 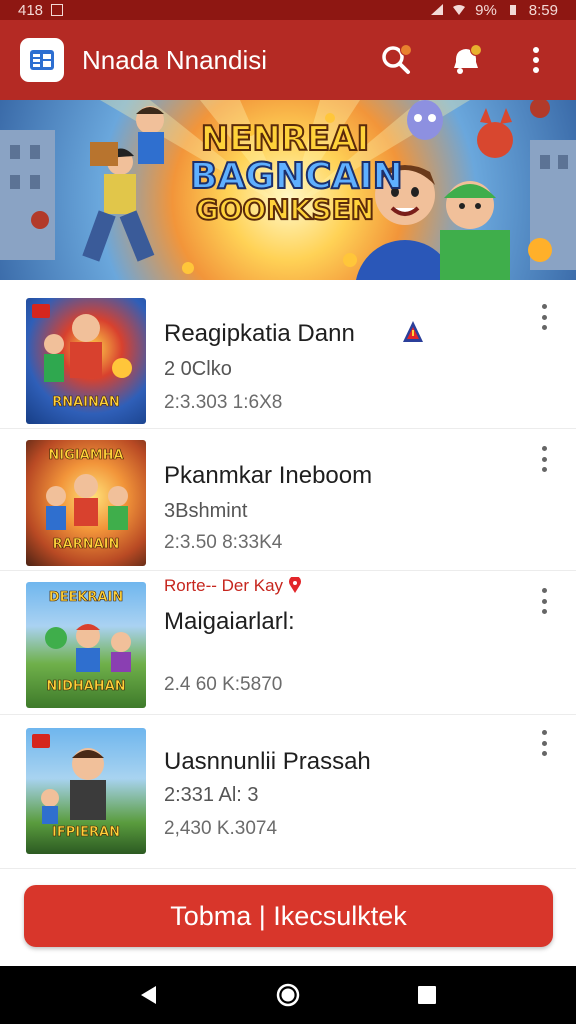 I want to click on item-meta: 2:3.303 1:6X8, so click(x=223, y=402).